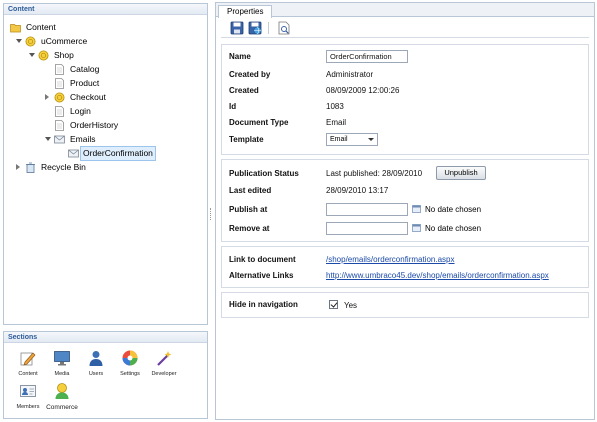 This screenshot has height=422, width=597. Describe the element at coordinates (245, 11) in the screenshot. I see `tab-properties: Properties` at that location.